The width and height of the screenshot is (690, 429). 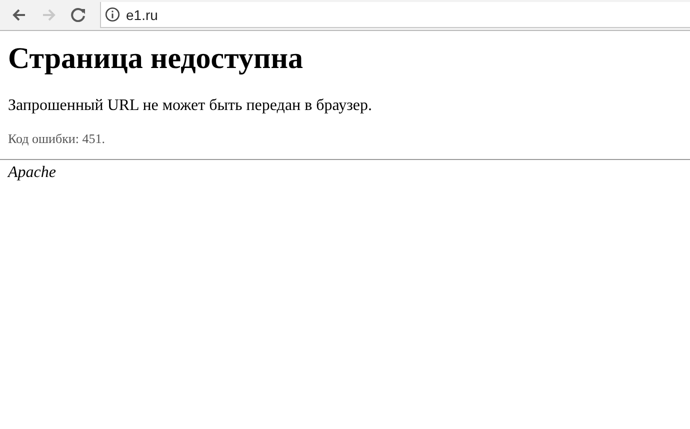 What do you see at coordinates (395, 15) in the screenshot?
I see `address-field: e1.ru` at bounding box center [395, 15].